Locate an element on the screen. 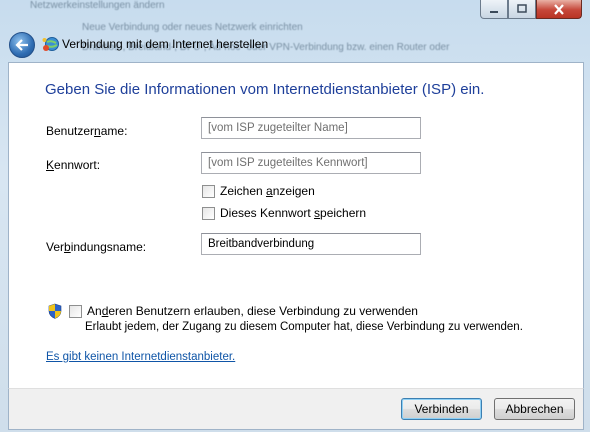  connection-name-input is located at coordinates (311, 244).